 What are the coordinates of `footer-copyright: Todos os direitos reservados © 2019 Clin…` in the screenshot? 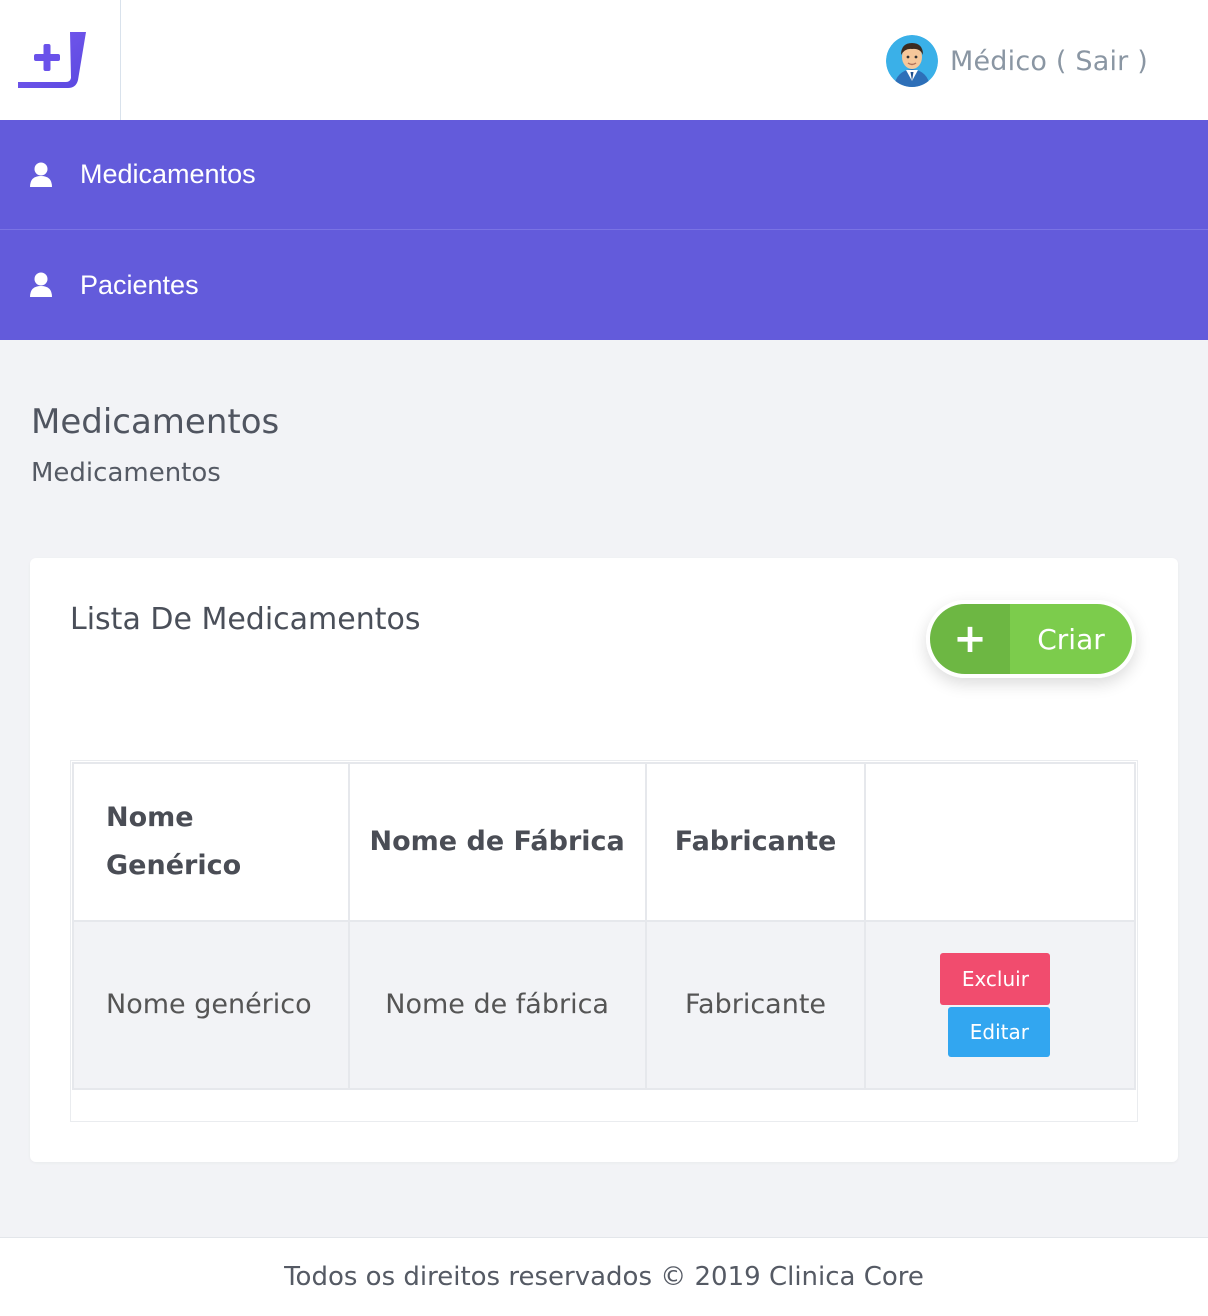 It's located at (604, 1277).